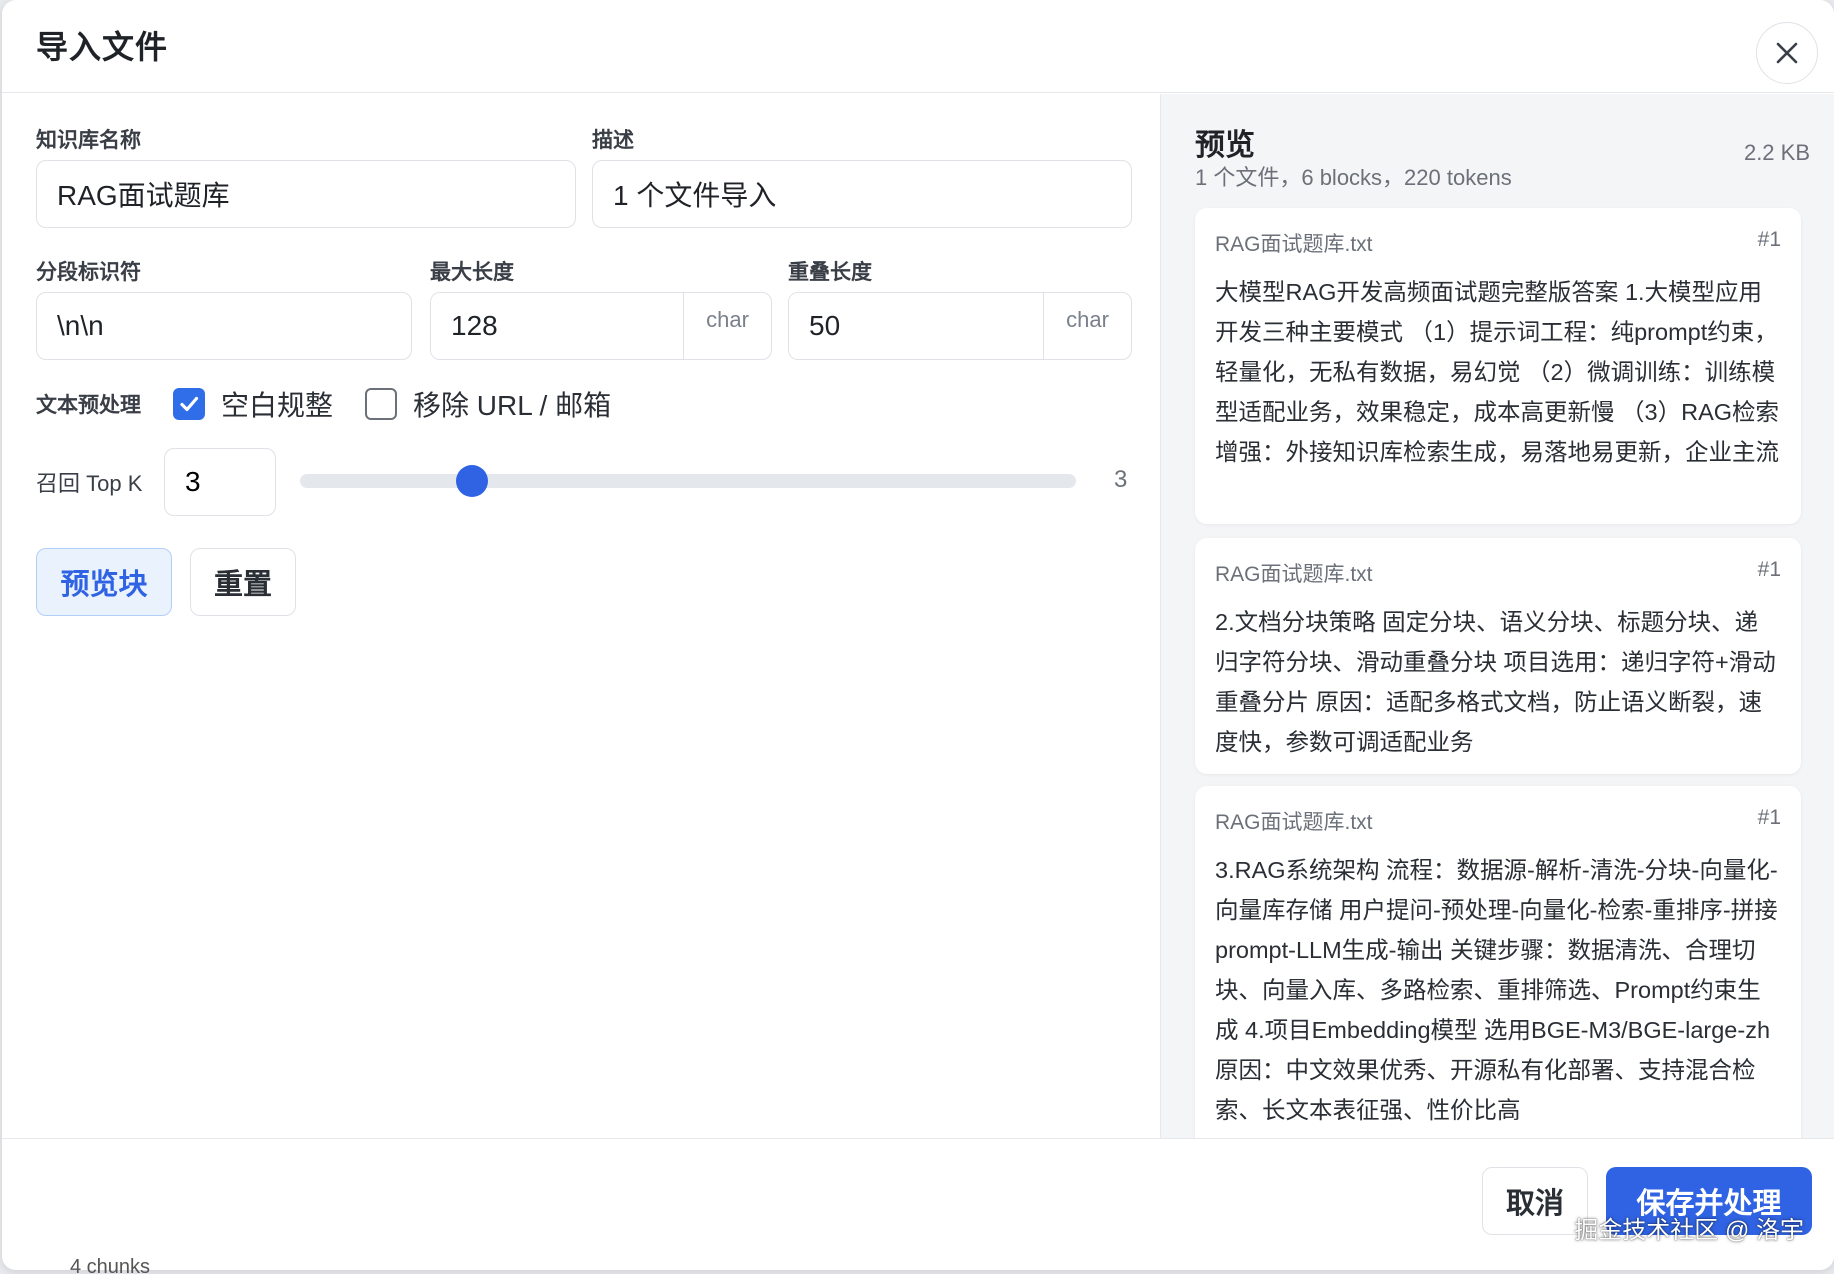  What do you see at coordinates (1225, 145) in the screenshot?
I see `preview-title: 预览` at bounding box center [1225, 145].